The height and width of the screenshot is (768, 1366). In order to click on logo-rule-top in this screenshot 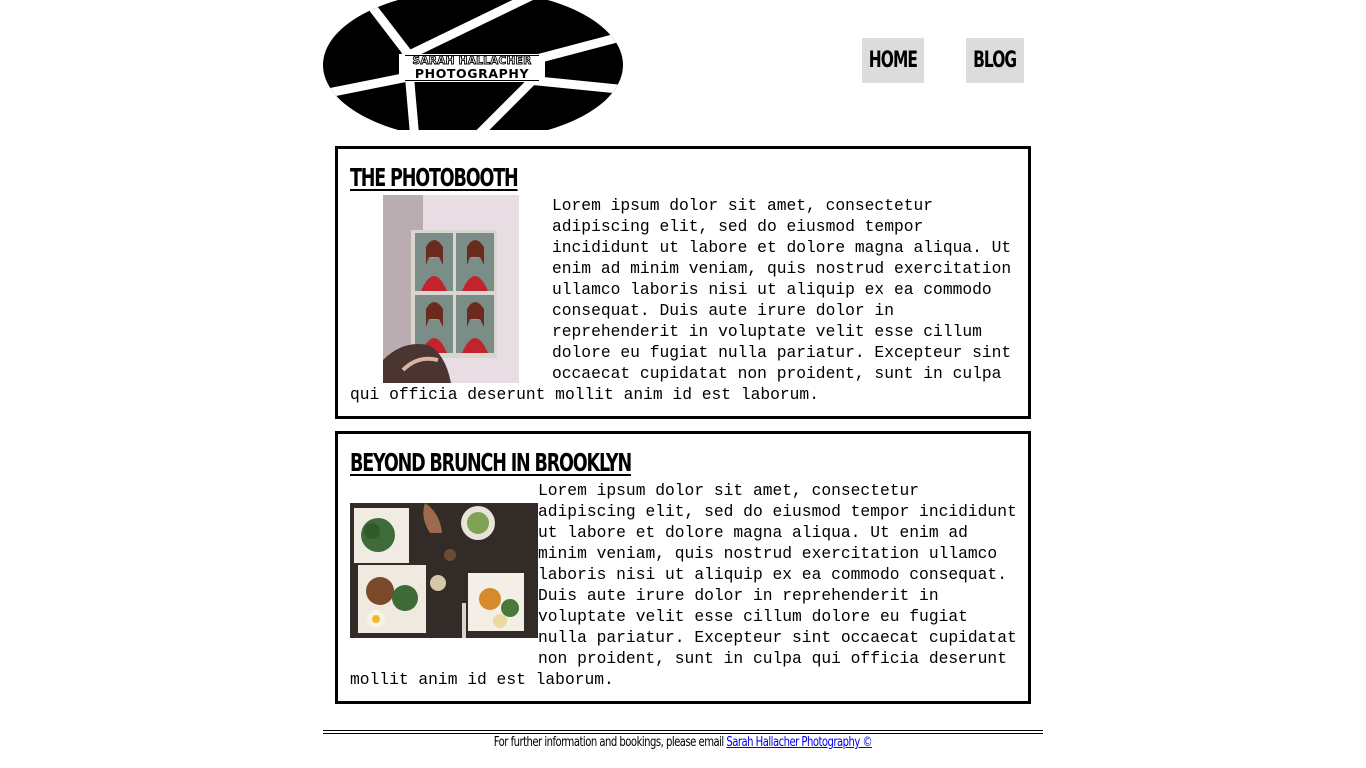, I will do `click(472, 55)`.